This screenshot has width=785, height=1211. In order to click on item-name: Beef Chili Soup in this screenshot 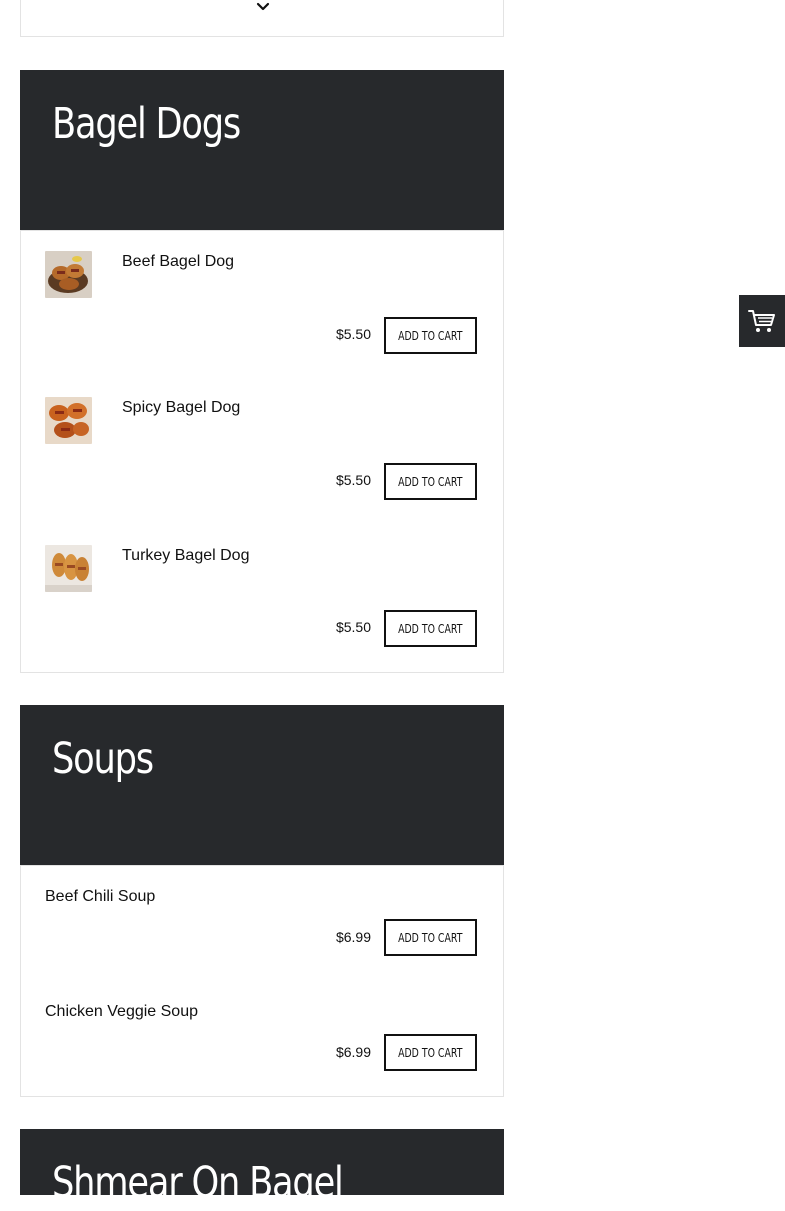, I will do `click(100, 896)`.